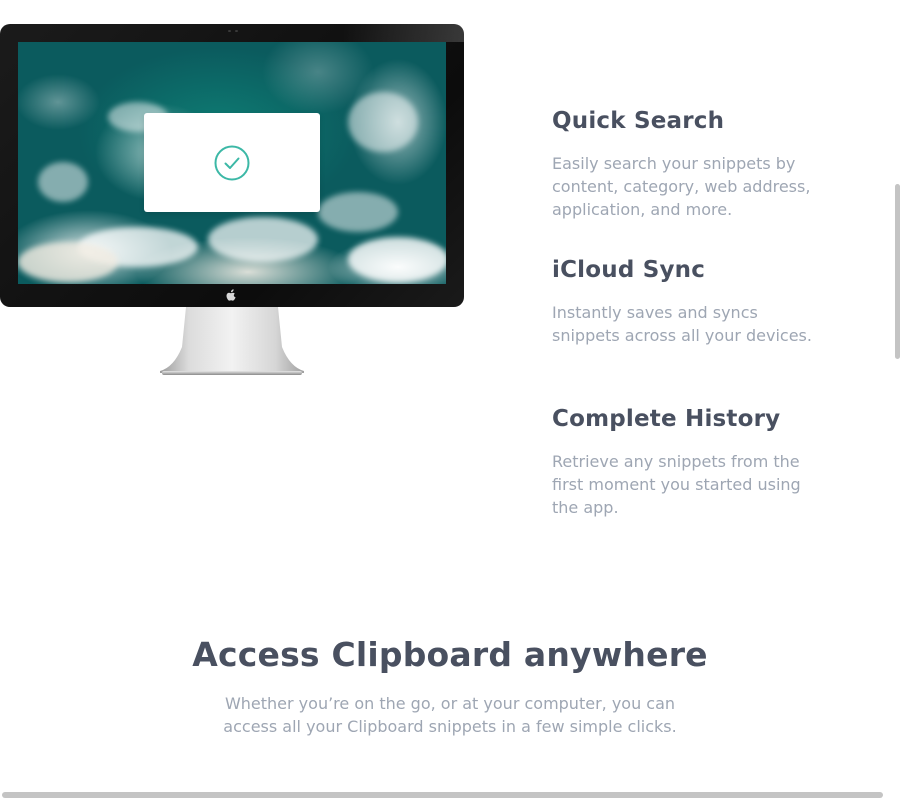  I want to click on feature-title: Complete History, so click(666, 419).